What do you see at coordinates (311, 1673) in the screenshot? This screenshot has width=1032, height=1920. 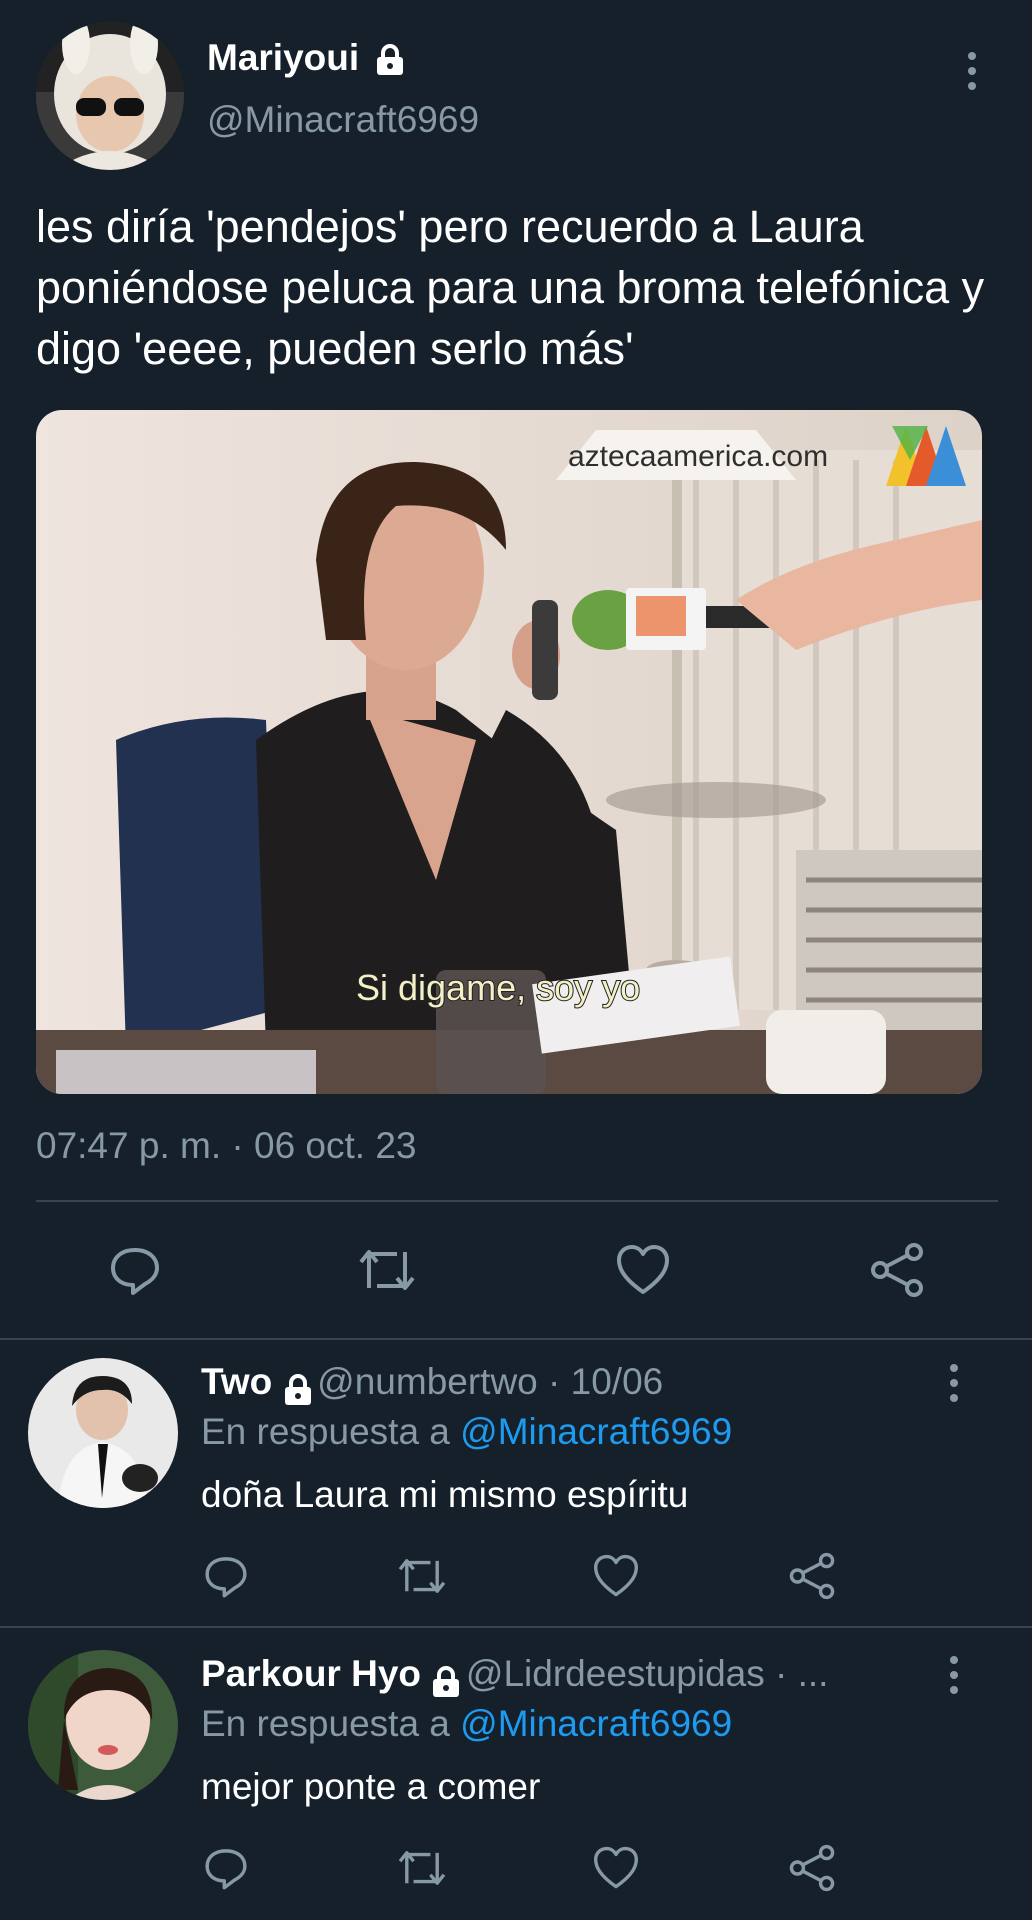 I see `reply-display-name: Parkour Hyo` at bounding box center [311, 1673].